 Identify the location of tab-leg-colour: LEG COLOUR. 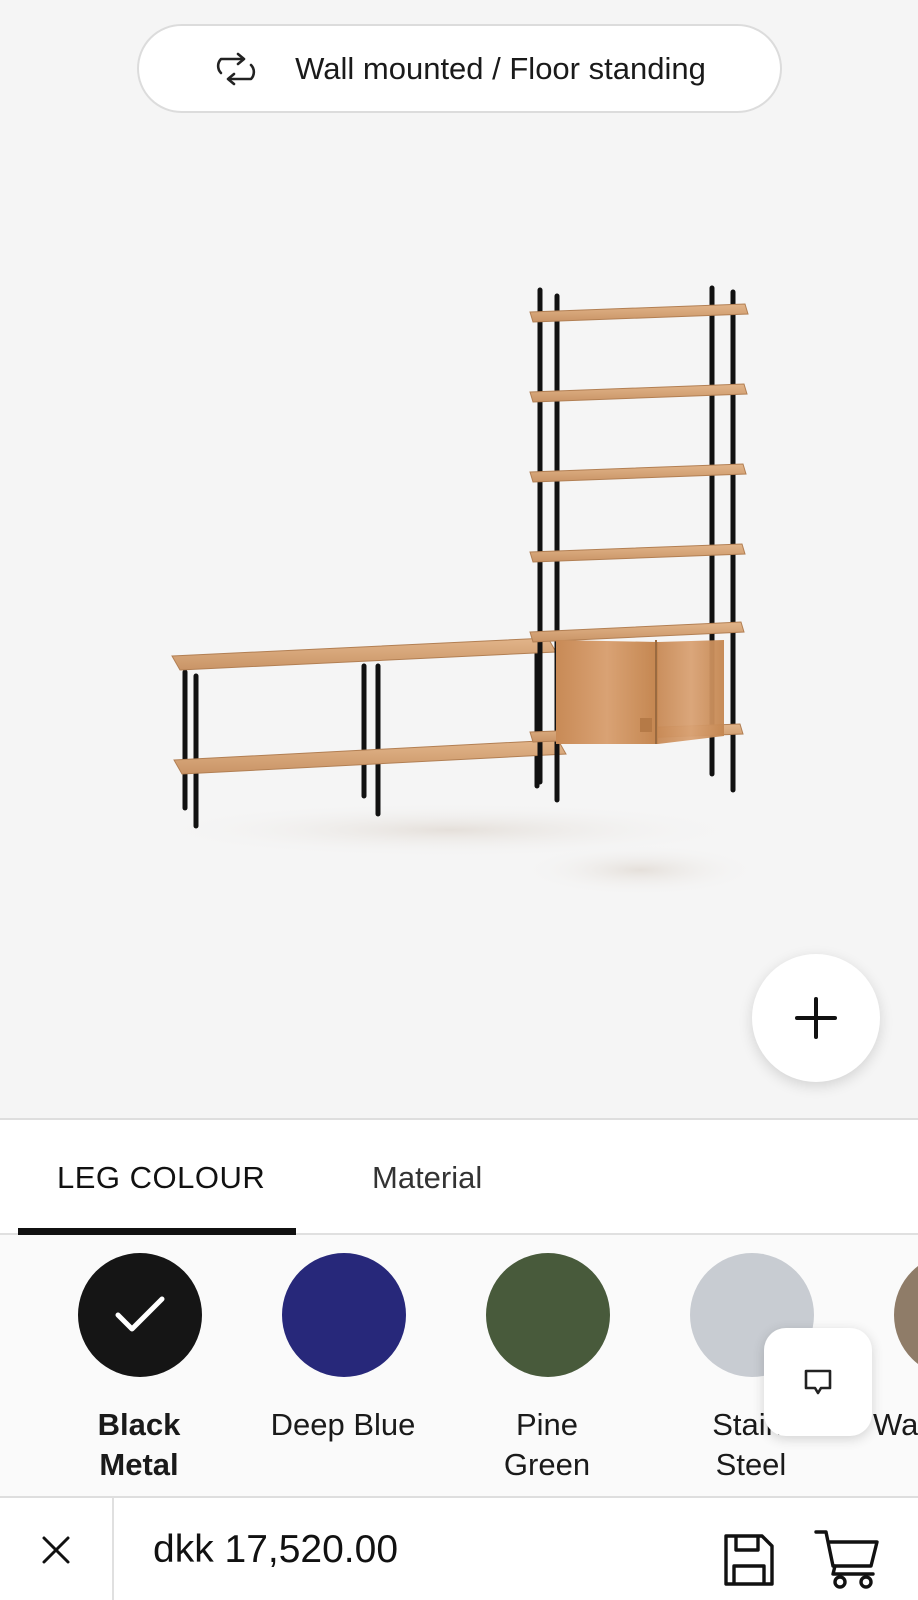
(161, 1178).